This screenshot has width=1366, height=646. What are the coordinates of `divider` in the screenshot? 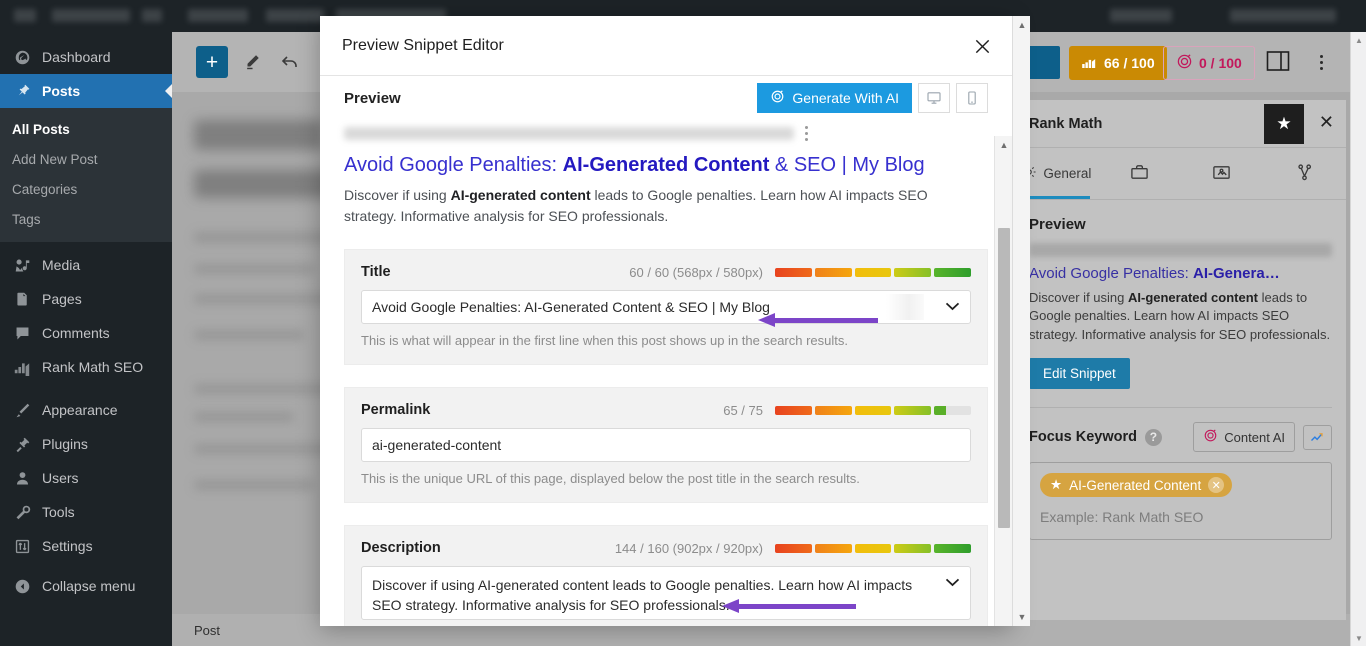 It's located at (1180, 408).